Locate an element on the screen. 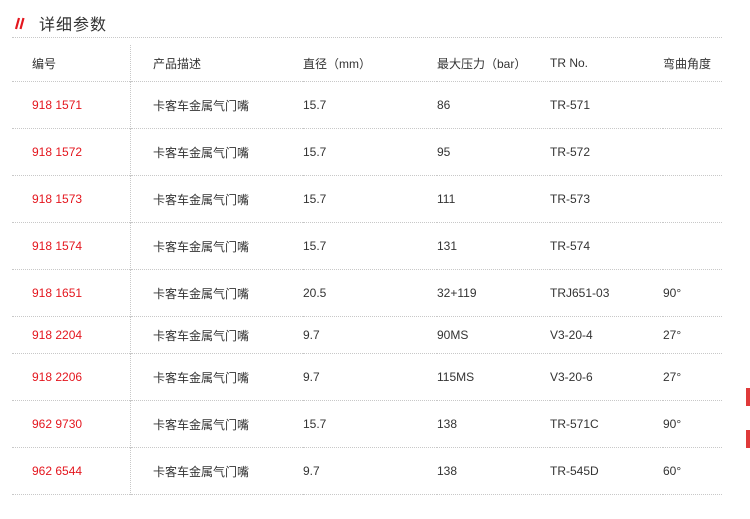  cell-tr-no: TR-574 is located at coordinates (570, 246).